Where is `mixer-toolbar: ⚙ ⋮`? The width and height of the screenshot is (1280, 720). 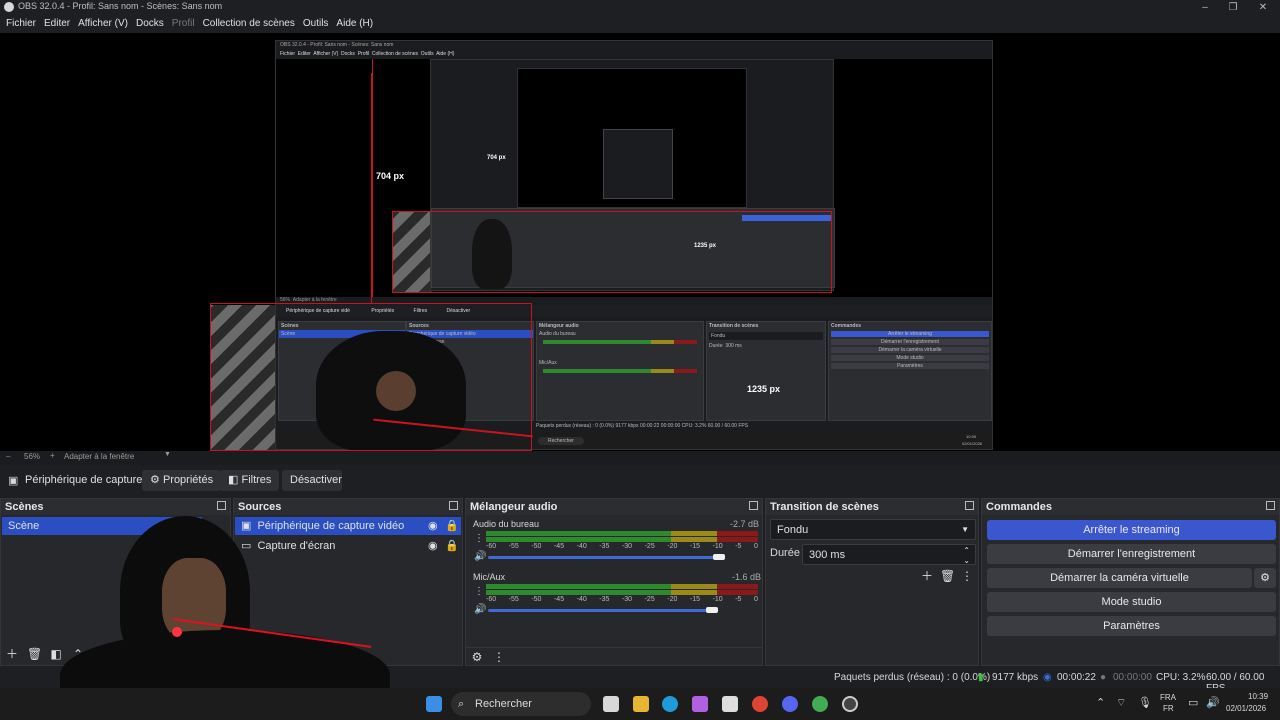 mixer-toolbar: ⚙ ⋮ is located at coordinates (614, 656).